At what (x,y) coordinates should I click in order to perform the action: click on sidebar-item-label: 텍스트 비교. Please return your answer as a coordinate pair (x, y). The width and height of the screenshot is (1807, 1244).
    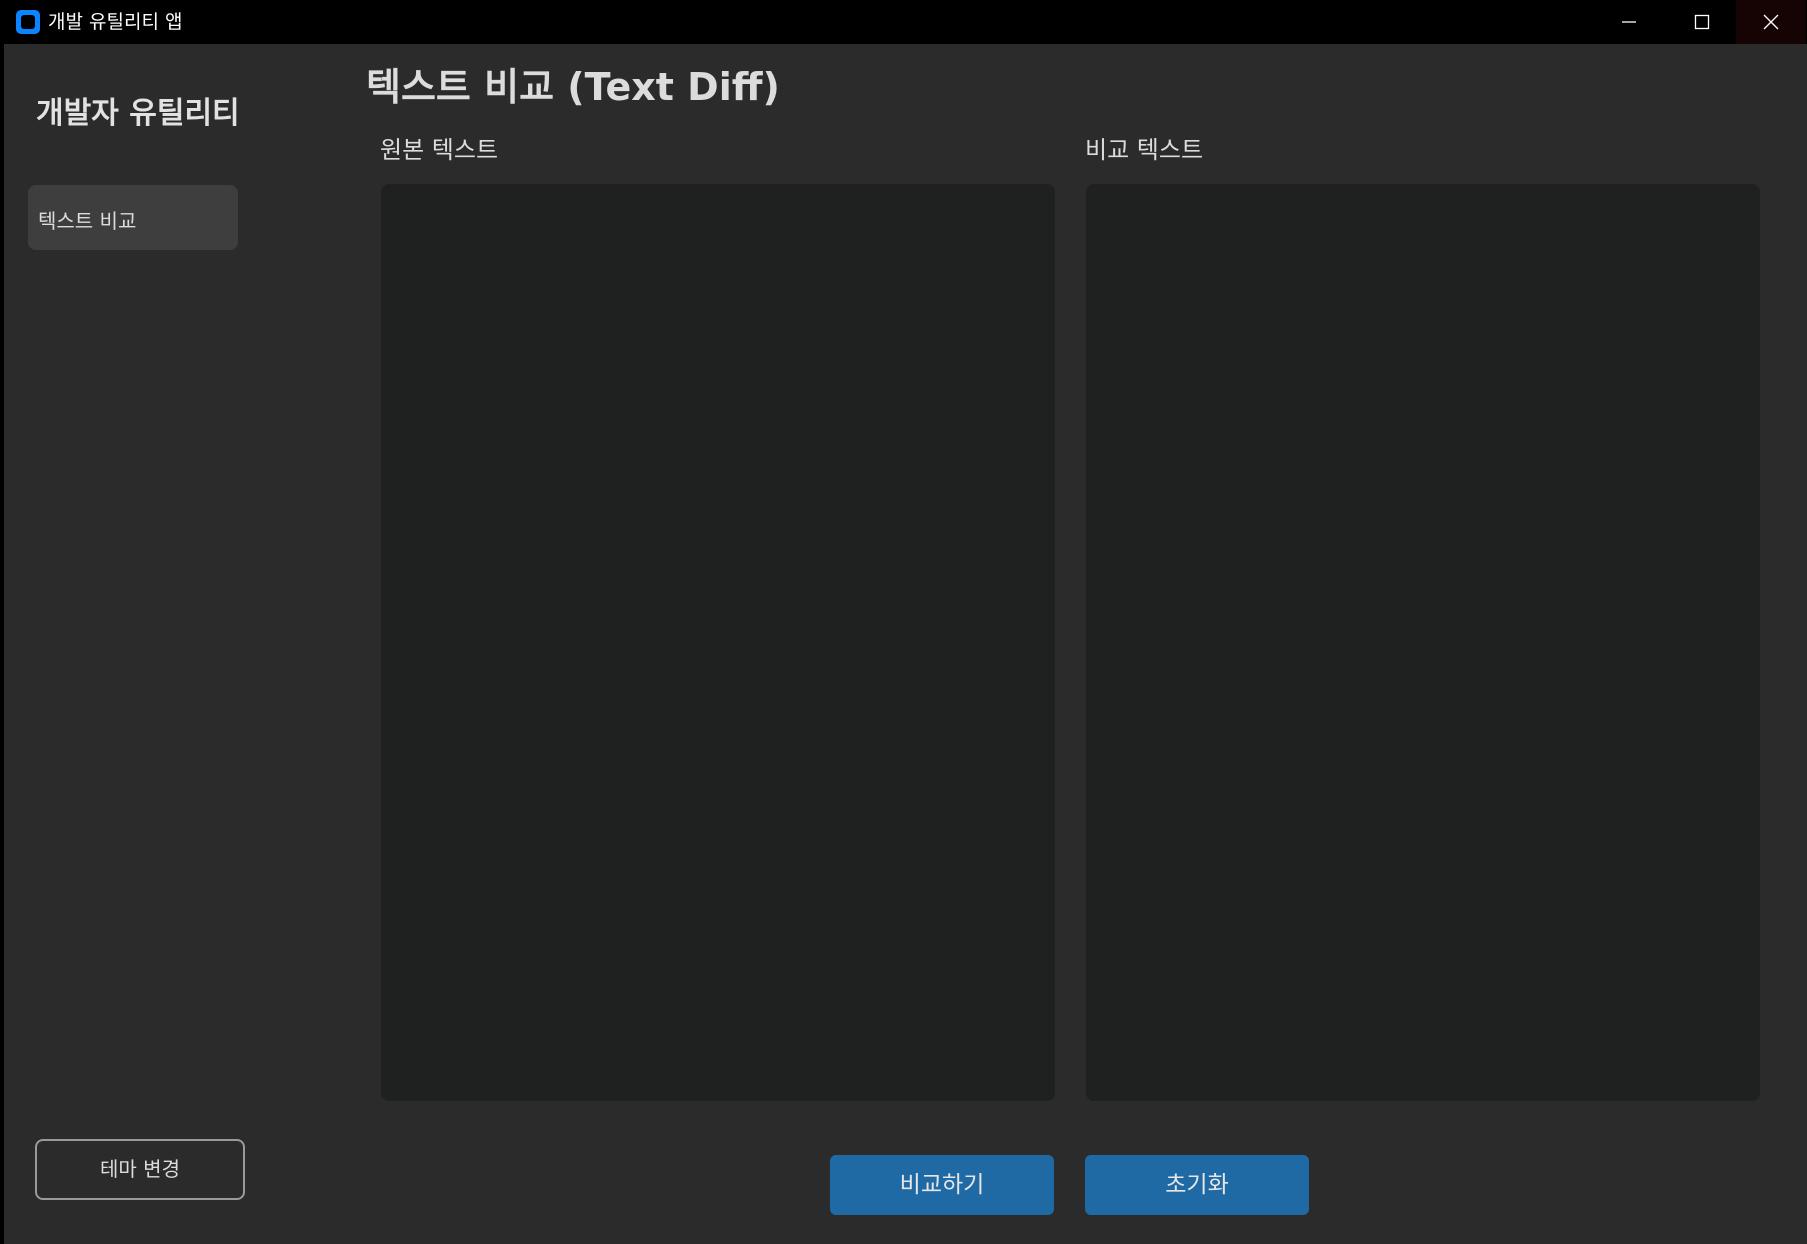
    Looking at the image, I should click on (87, 221).